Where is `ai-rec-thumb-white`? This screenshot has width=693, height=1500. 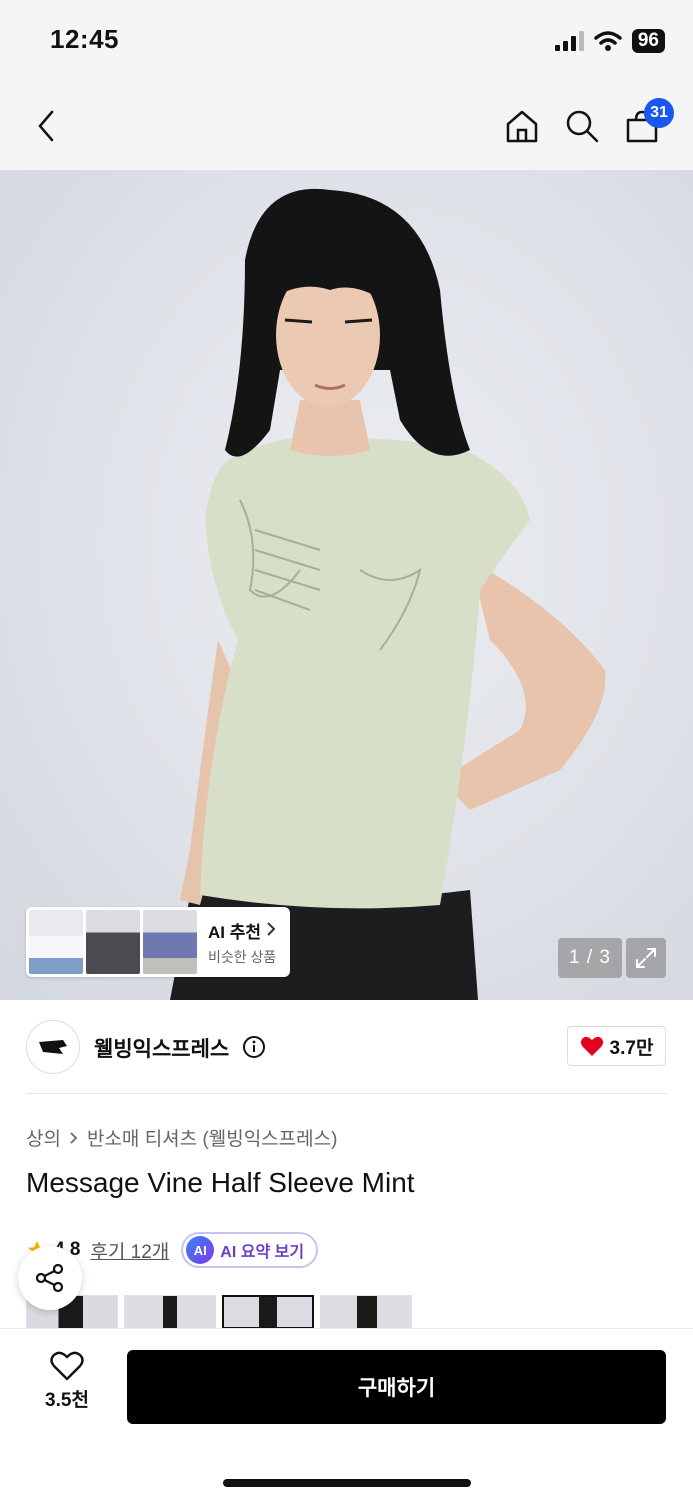 ai-rec-thumb-white is located at coordinates (56, 942).